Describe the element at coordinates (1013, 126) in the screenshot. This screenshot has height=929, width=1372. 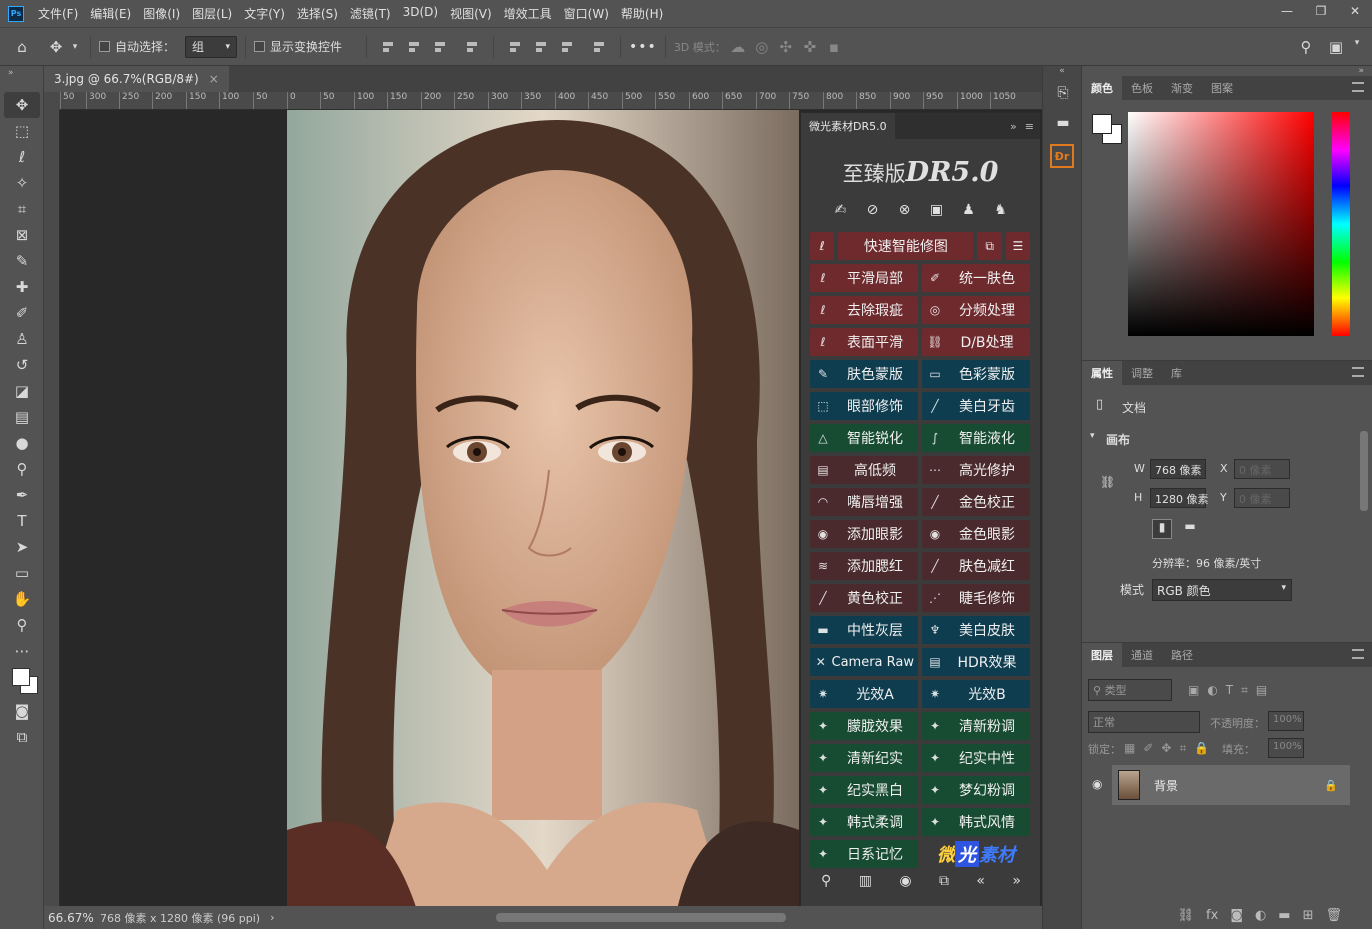
I see `expand-icon: »` at that location.